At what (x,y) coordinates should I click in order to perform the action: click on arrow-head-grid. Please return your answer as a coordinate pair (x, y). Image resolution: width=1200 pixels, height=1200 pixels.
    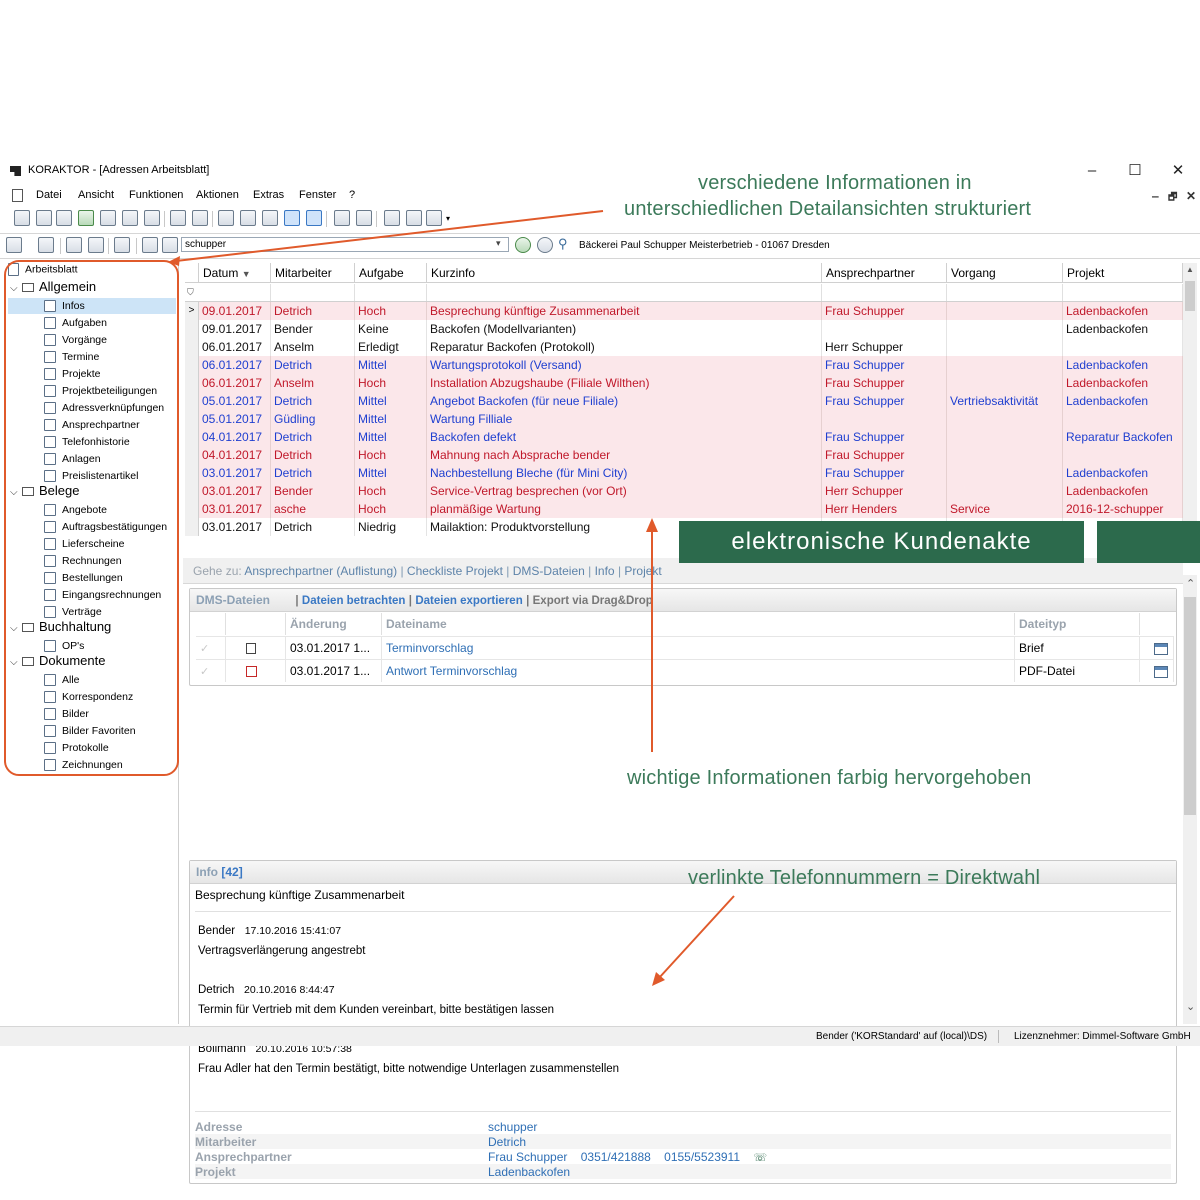
    Looking at the image, I should click on (652, 525).